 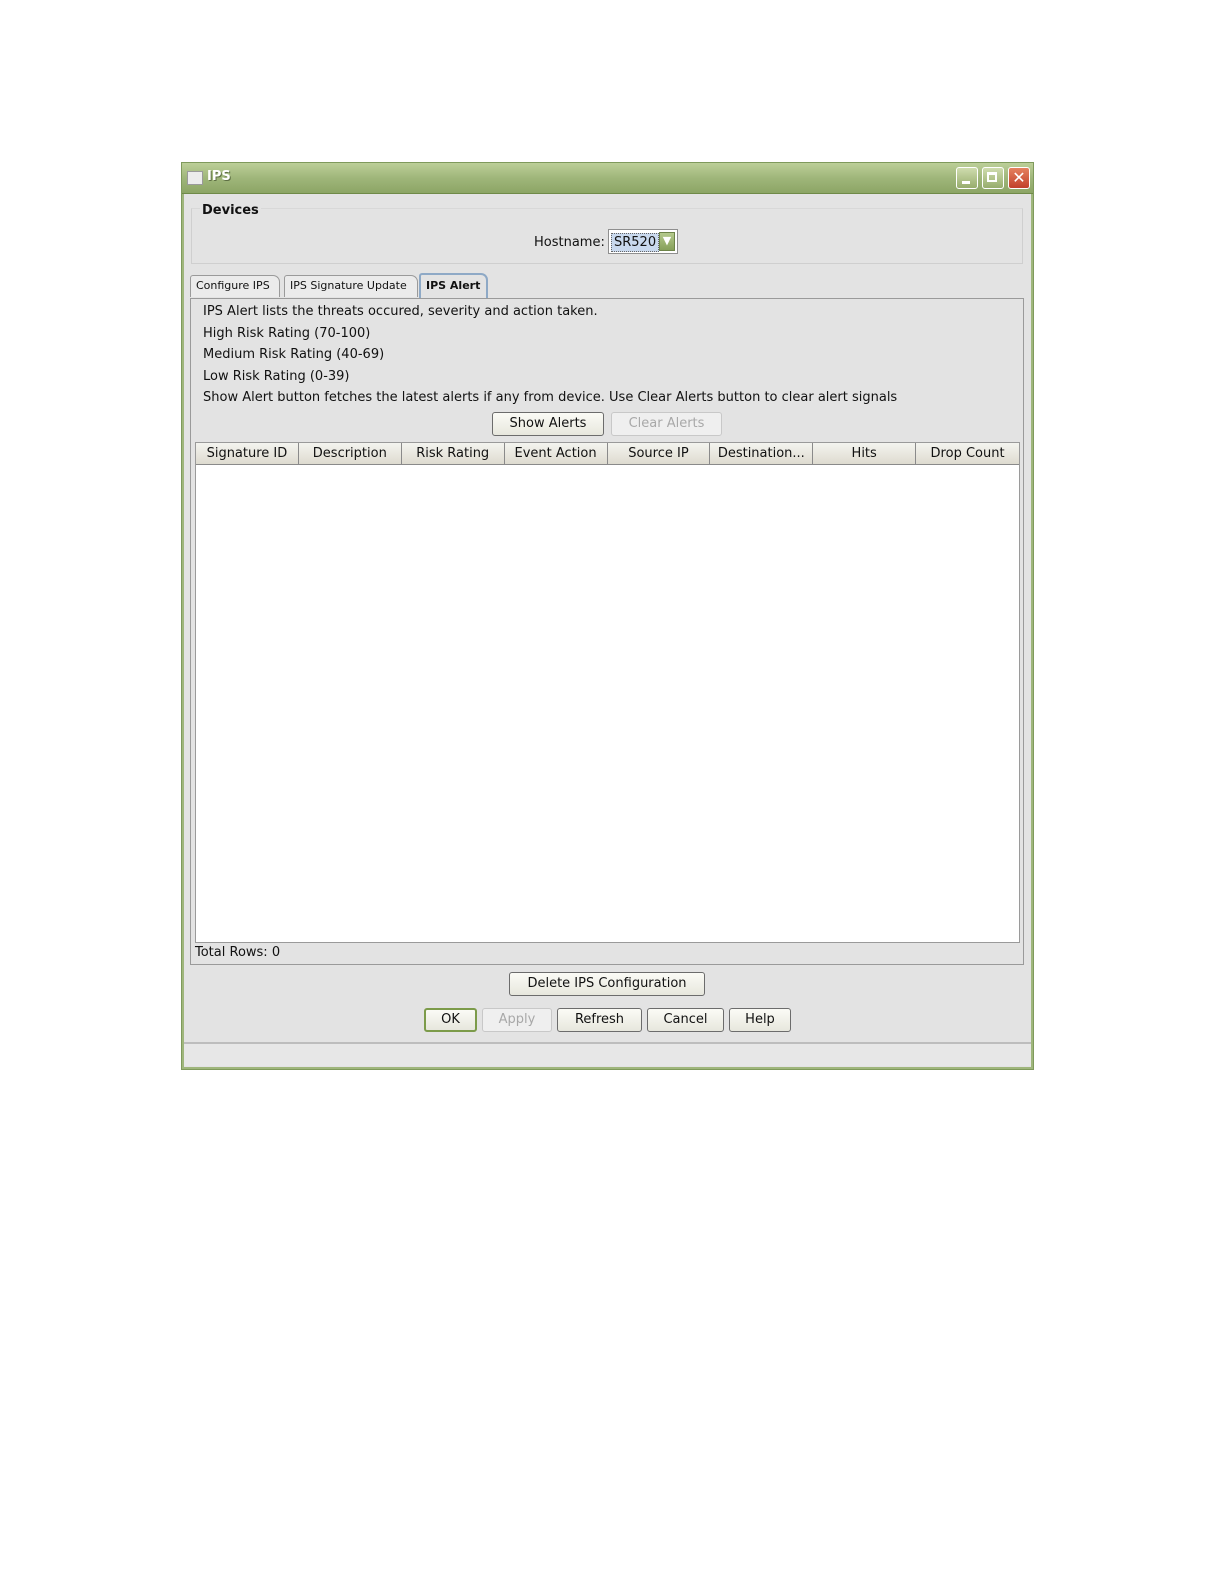 What do you see at coordinates (276, 376) in the screenshot?
I see `info-text-low-risk: Low Risk Rating (0-39)` at bounding box center [276, 376].